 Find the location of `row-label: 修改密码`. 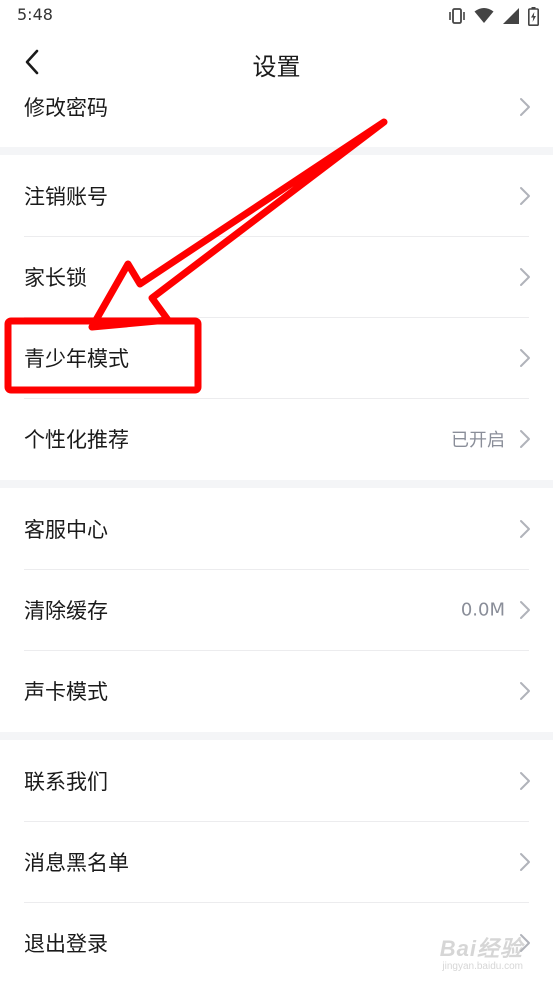

row-label: 修改密码 is located at coordinates (66, 108).